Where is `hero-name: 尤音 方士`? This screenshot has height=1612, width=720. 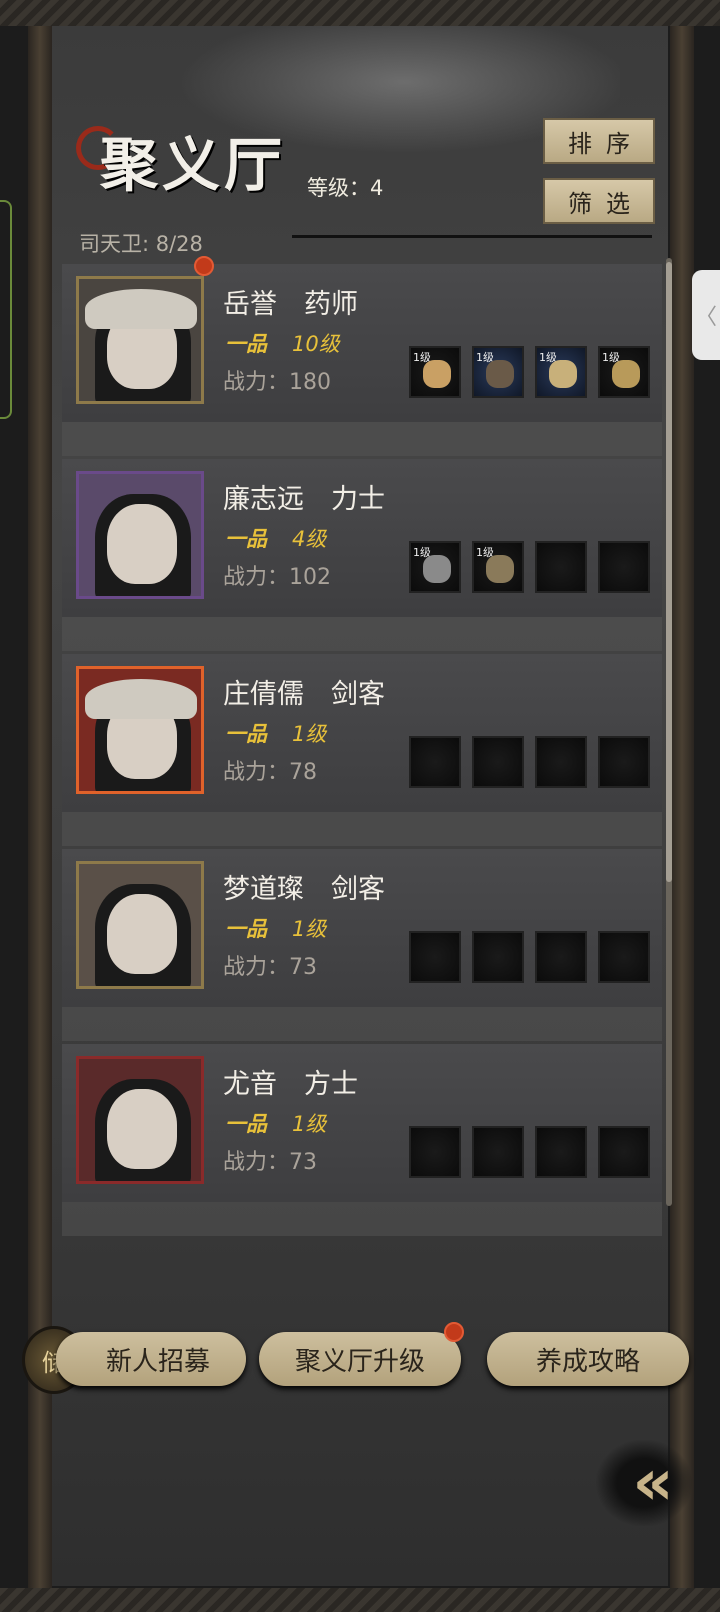
hero-name: 尤音 方士 is located at coordinates (290, 1084).